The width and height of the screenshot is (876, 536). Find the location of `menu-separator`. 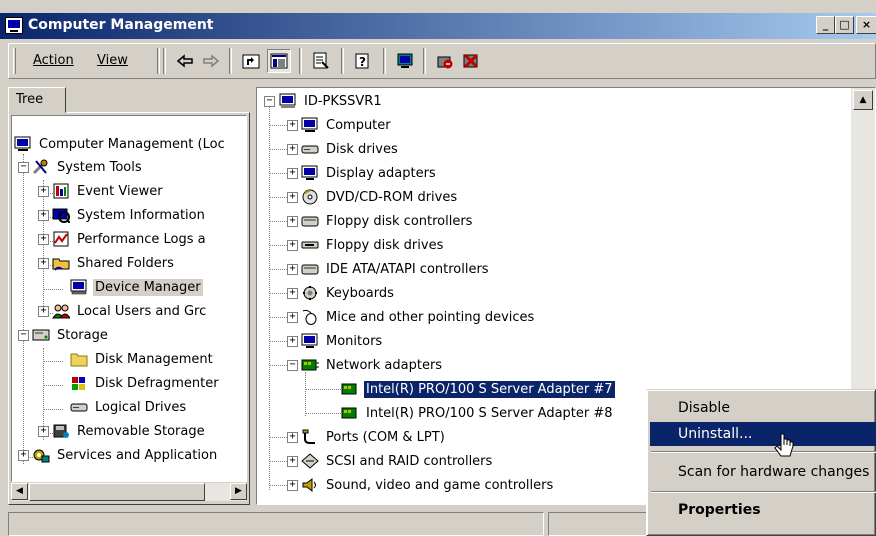

menu-separator is located at coordinates (763, 452).